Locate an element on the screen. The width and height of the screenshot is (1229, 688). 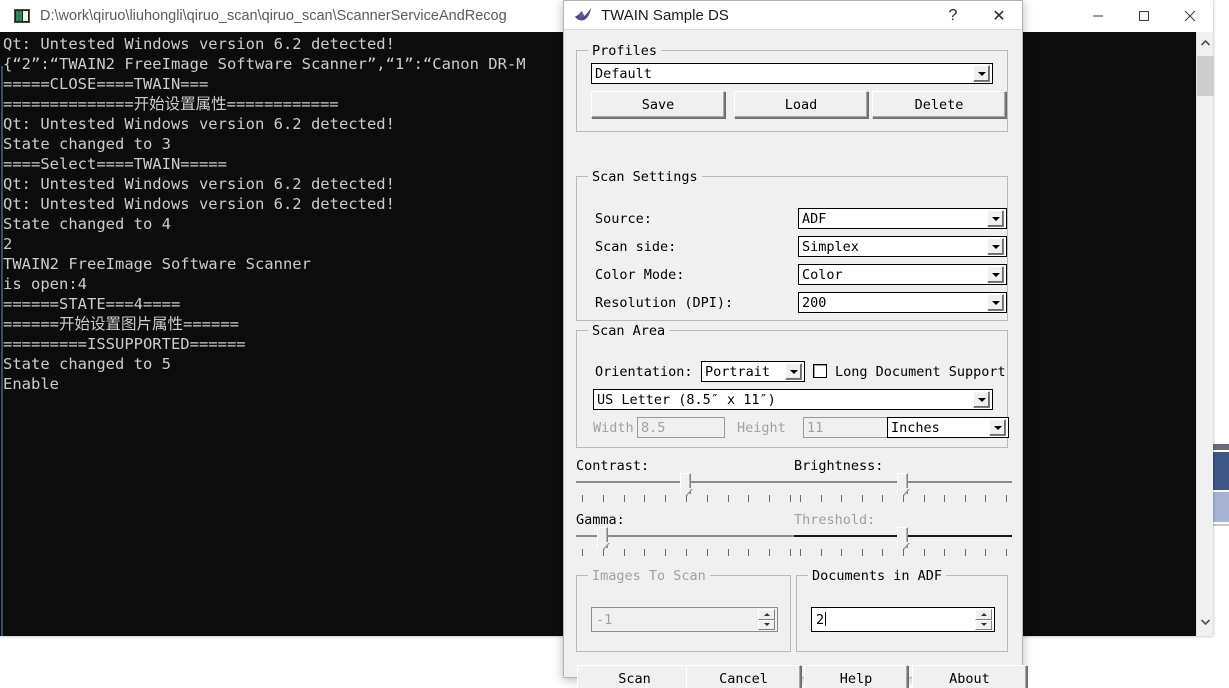
scan-side-select: Simplex is located at coordinates (902, 246).